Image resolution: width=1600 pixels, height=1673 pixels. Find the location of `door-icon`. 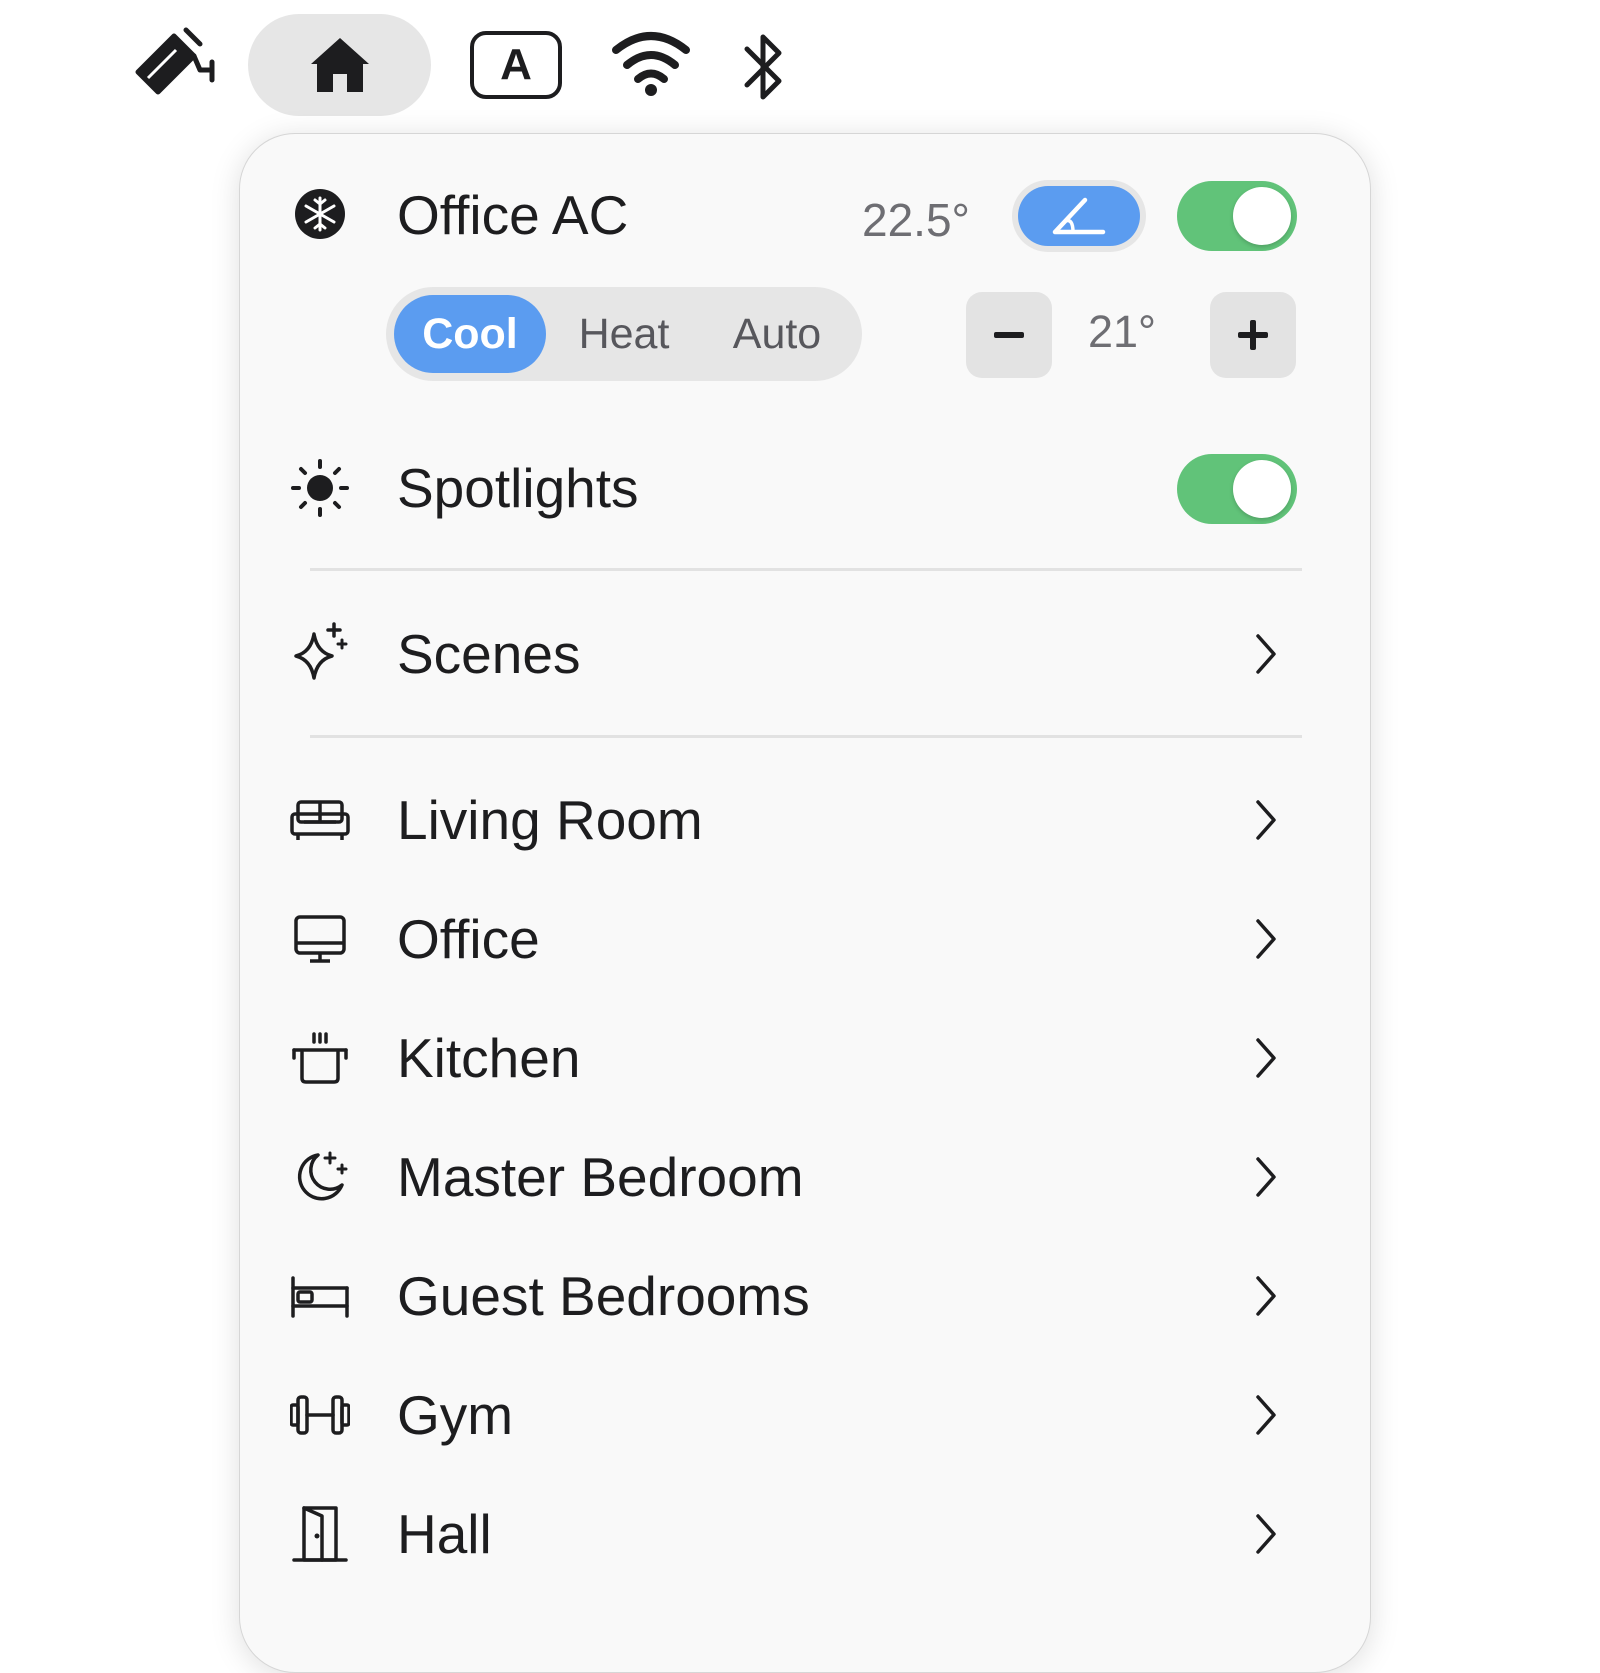

door-icon is located at coordinates (320, 1534).